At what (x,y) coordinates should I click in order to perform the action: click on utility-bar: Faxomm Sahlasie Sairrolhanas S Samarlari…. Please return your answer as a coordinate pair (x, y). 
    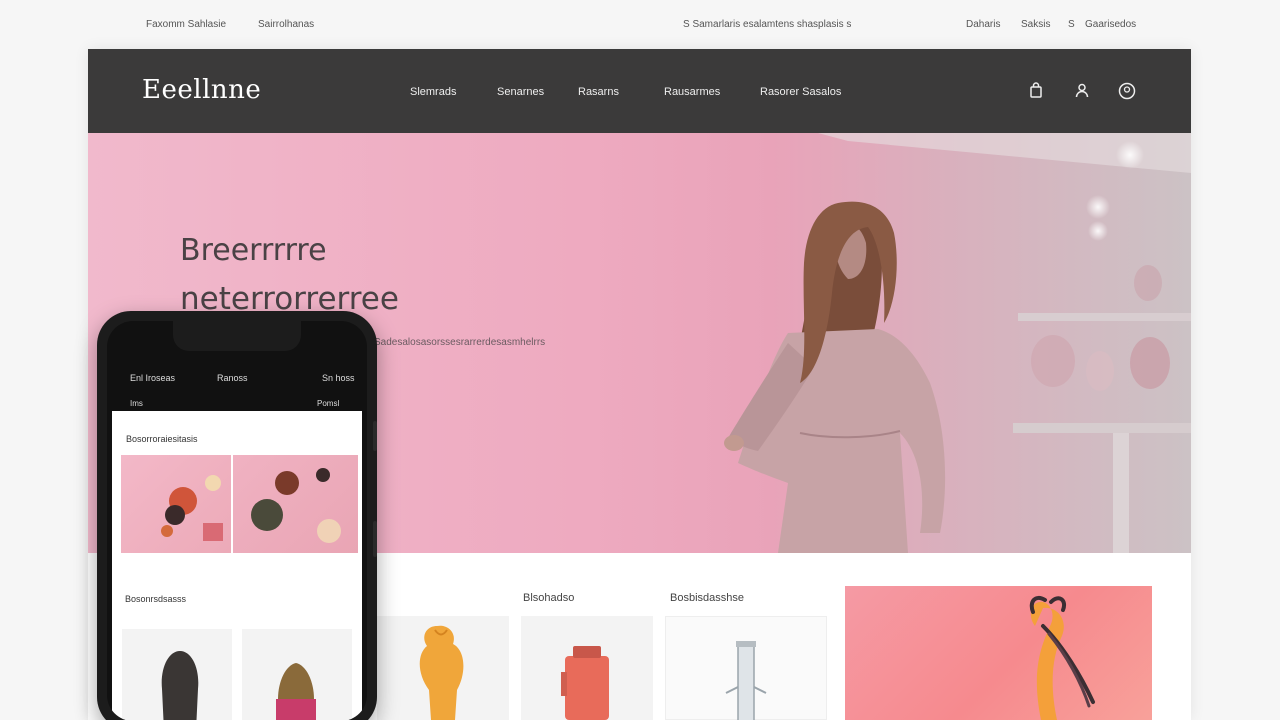
    Looking at the image, I should click on (640, 25).